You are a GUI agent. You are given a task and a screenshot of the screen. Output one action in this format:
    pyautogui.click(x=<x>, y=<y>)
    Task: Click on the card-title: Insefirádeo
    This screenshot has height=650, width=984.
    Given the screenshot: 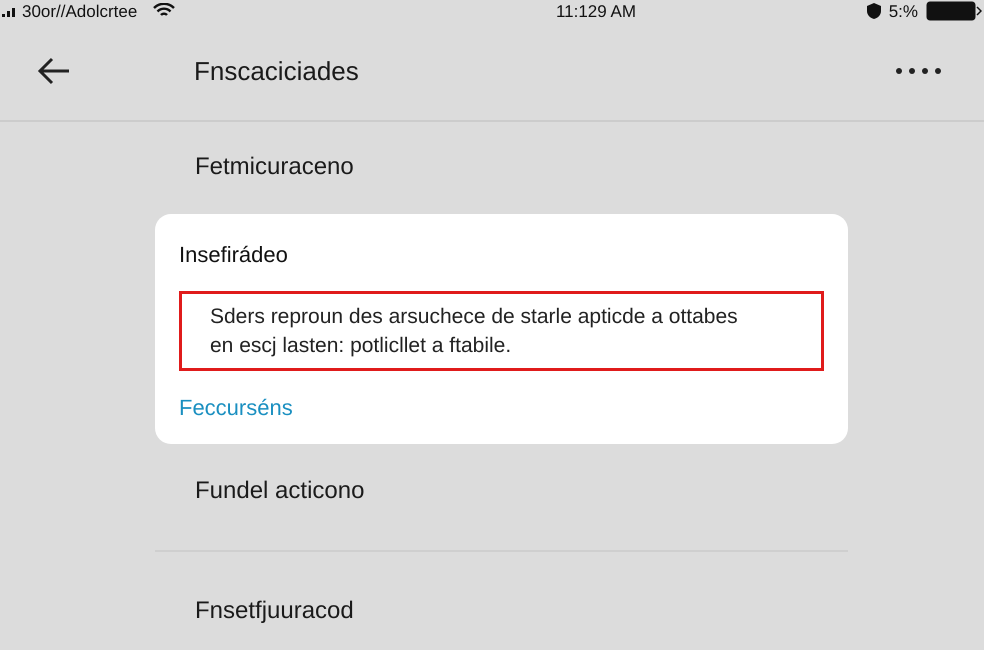 What is the action you would take?
    pyautogui.click(x=233, y=255)
    